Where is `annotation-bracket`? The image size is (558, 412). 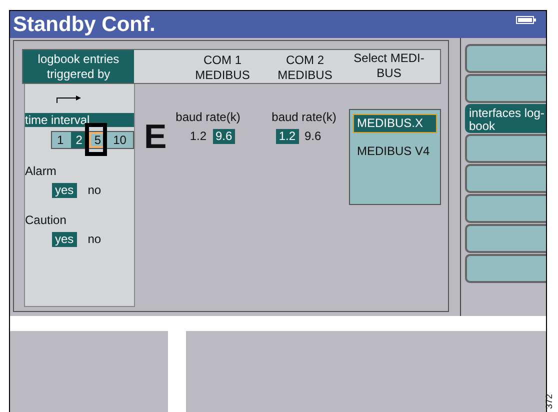
annotation-bracket is located at coordinates (96, 139).